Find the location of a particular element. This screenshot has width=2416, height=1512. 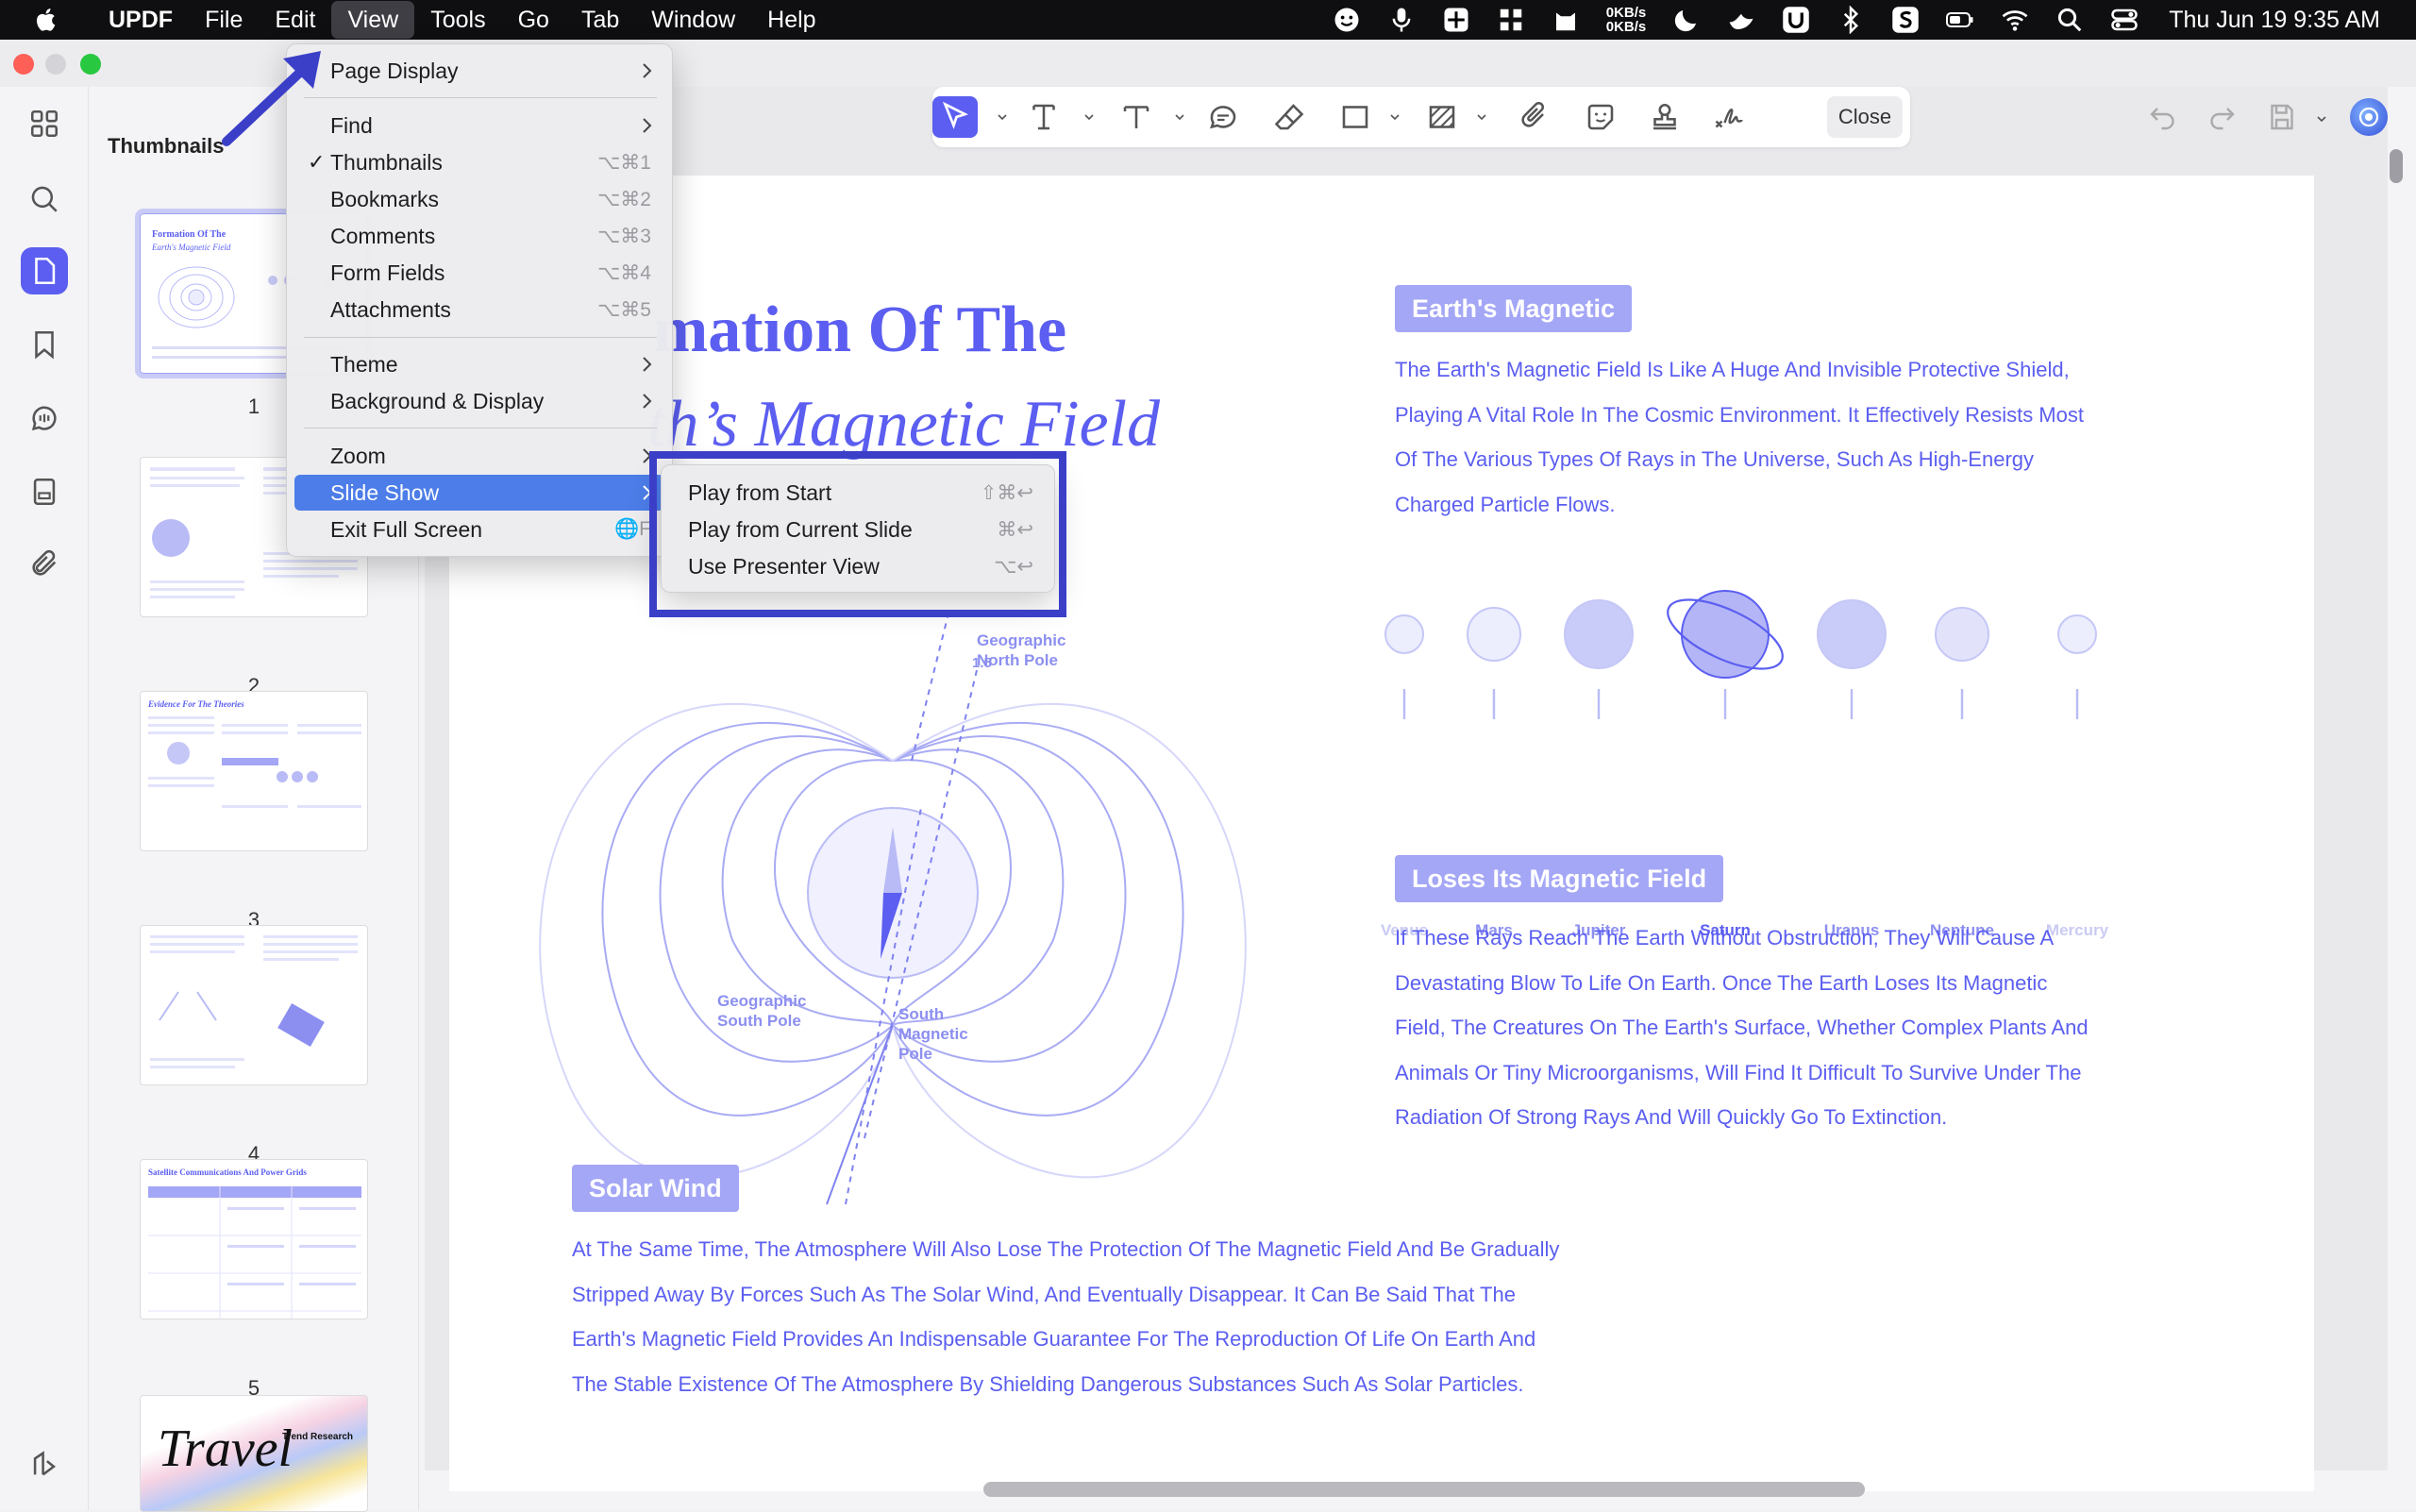

eraser-tool-button is located at coordinates (1289, 117).